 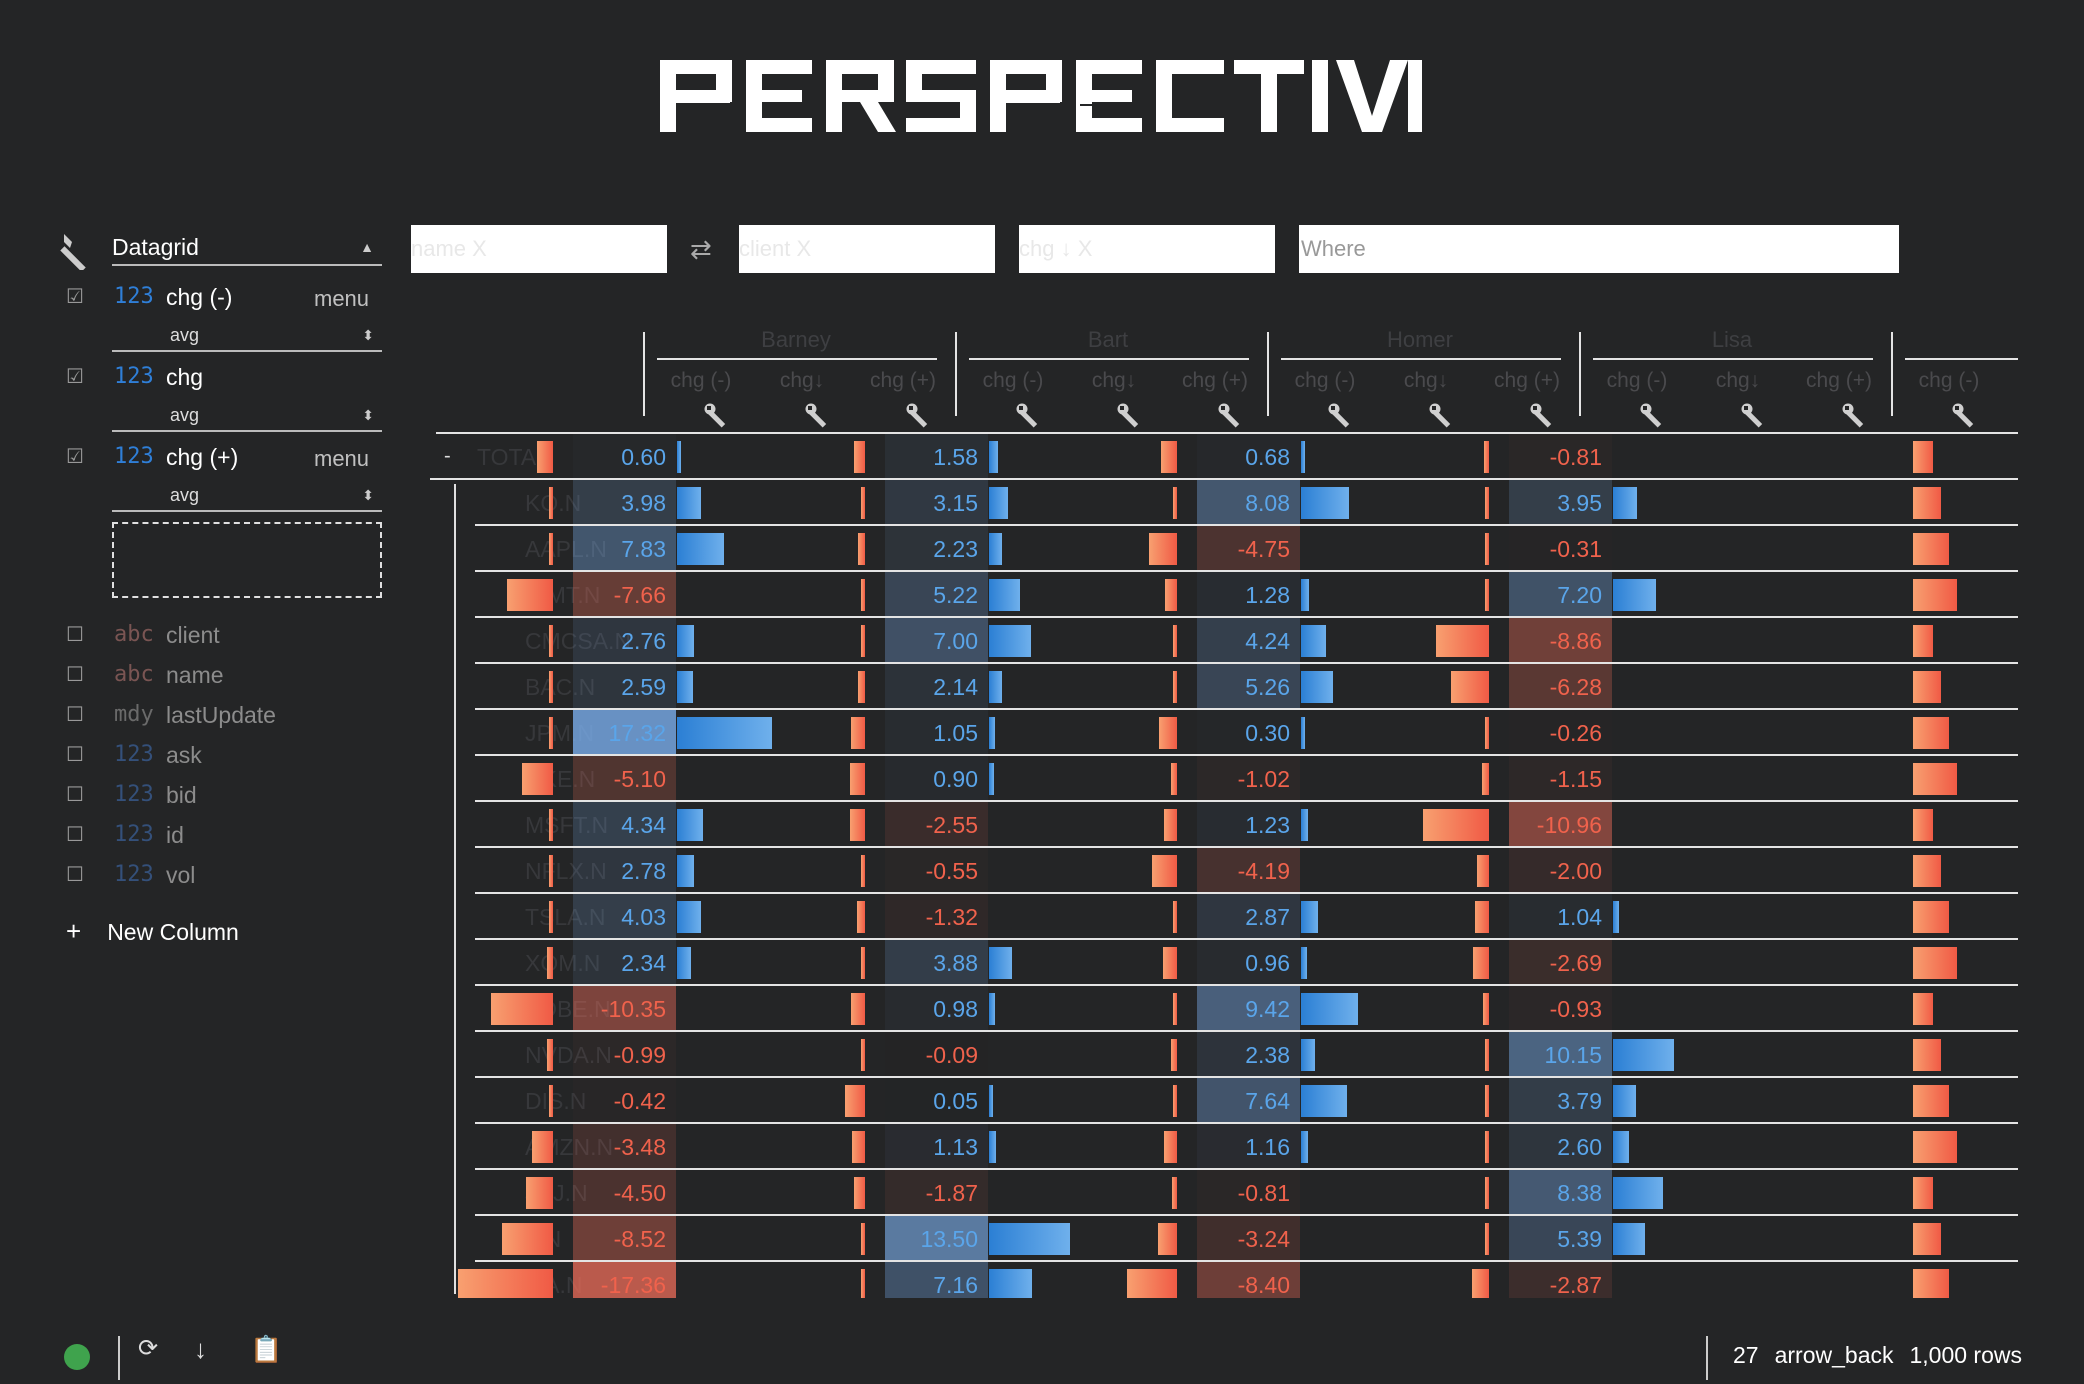 What do you see at coordinates (539, 249) in the screenshot?
I see `group-by-input: name X` at bounding box center [539, 249].